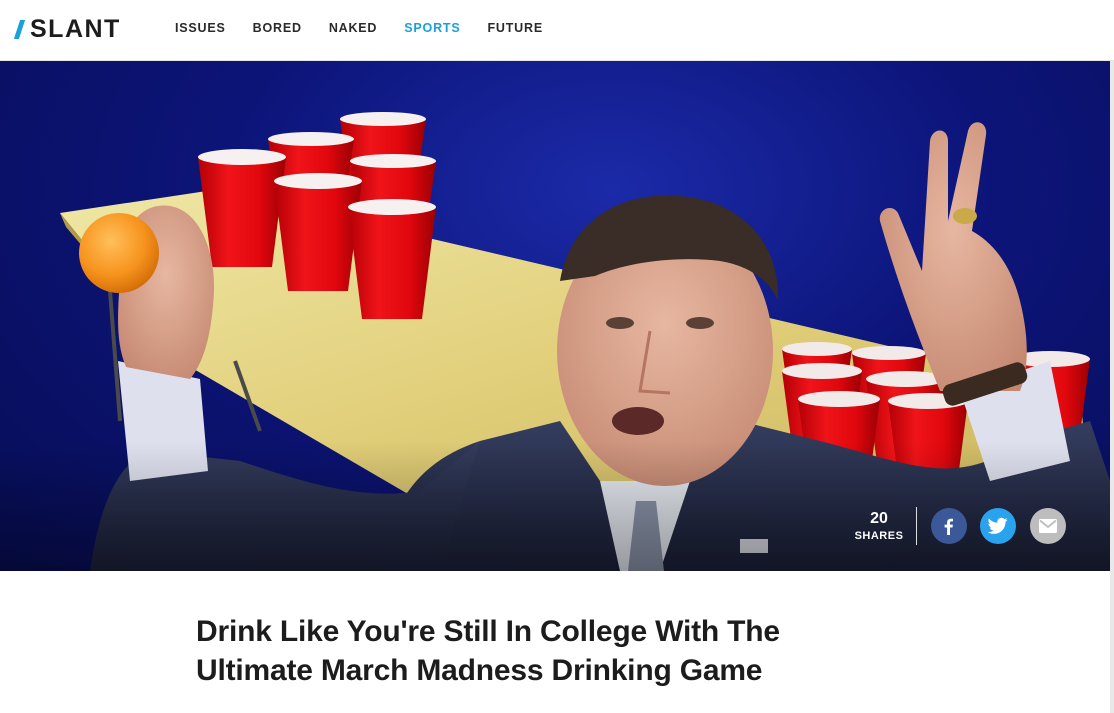 This screenshot has width=1114, height=713. What do you see at coordinates (19, 29) in the screenshot?
I see `logo-slash-mark` at bounding box center [19, 29].